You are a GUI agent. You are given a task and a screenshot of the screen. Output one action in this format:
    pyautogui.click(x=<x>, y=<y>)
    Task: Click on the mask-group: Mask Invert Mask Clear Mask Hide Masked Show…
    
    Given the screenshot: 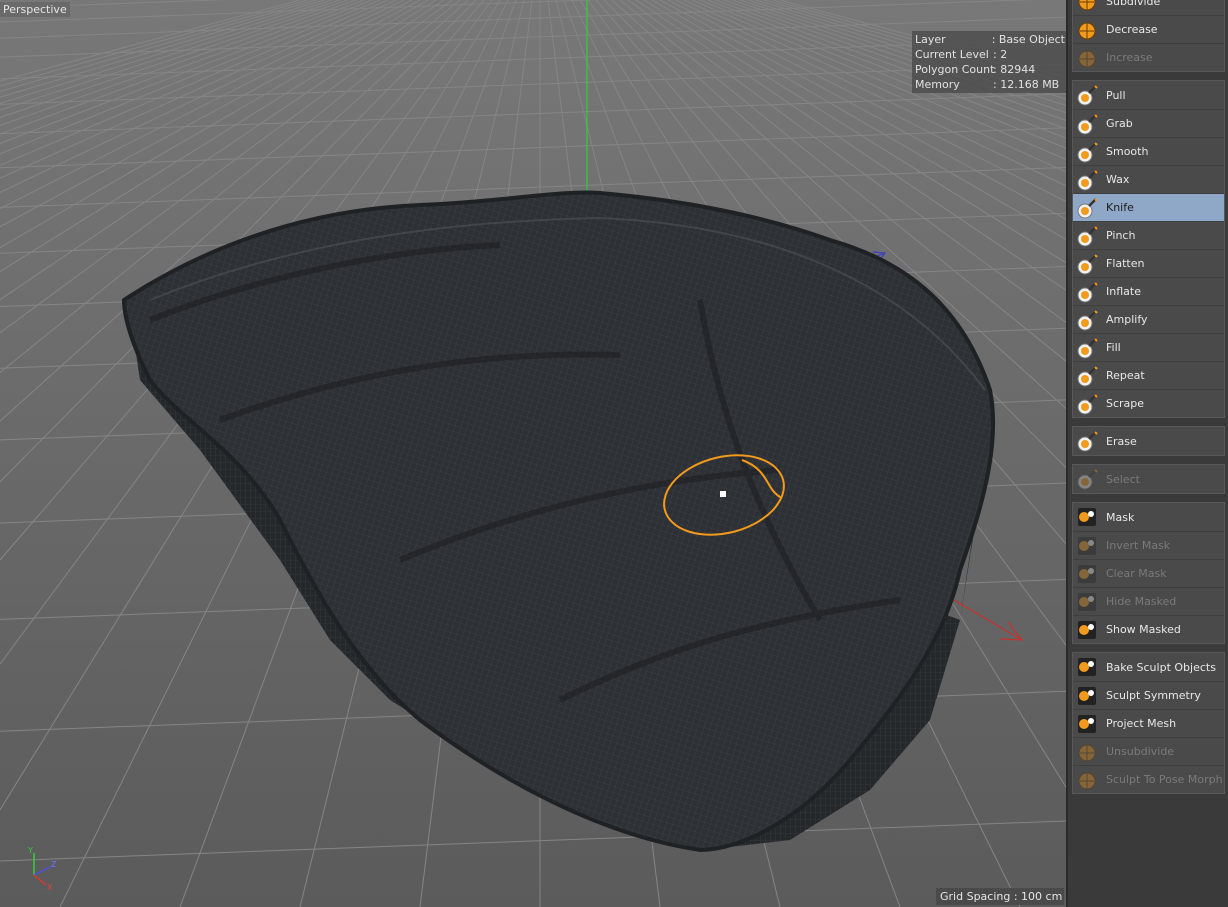 What is the action you would take?
    pyautogui.click(x=1148, y=573)
    